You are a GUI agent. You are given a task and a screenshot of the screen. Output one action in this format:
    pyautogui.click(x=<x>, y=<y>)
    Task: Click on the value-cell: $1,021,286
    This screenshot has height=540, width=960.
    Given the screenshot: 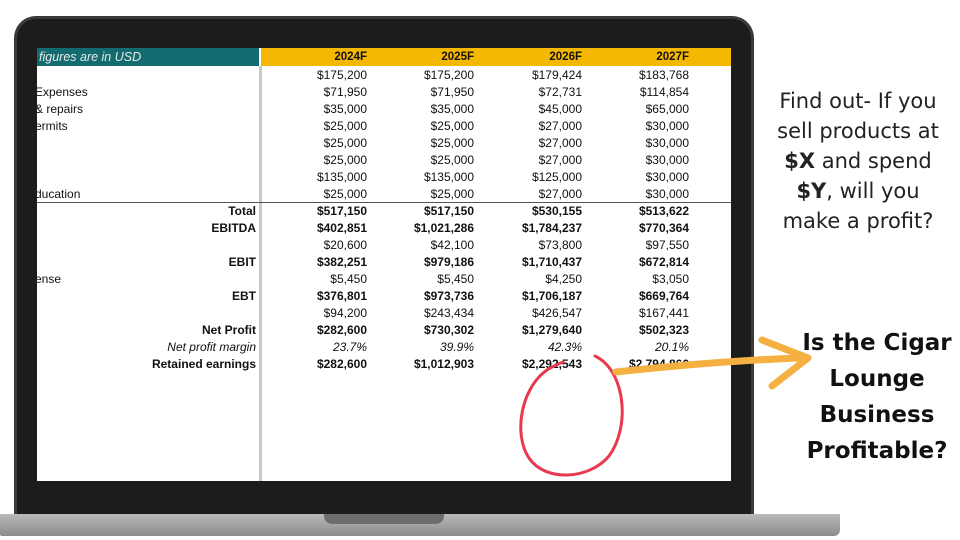 What is the action you would take?
    pyautogui.click(x=443, y=228)
    